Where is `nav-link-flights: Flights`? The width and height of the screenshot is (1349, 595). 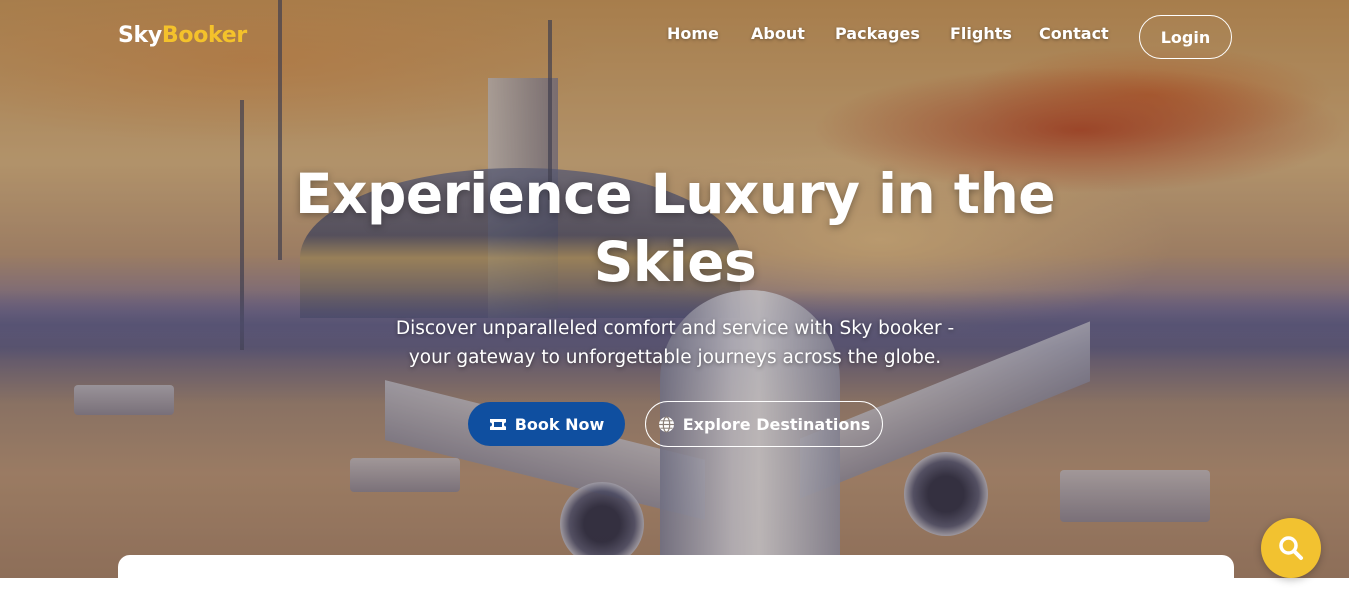 nav-link-flights: Flights is located at coordinates (981, 33).